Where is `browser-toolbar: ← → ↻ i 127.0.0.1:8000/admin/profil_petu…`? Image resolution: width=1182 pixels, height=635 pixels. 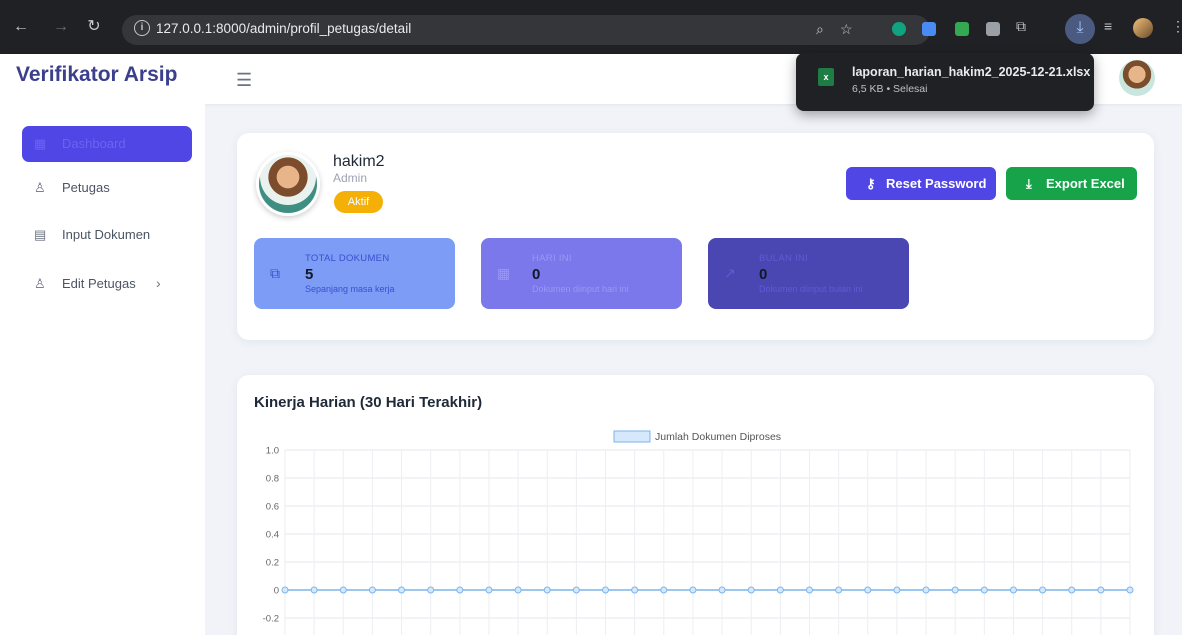
browser-toolbar: ← → ↻ i 127.0.0.1:8000/admin/profil_petu… is located at coordinates (591, 27).